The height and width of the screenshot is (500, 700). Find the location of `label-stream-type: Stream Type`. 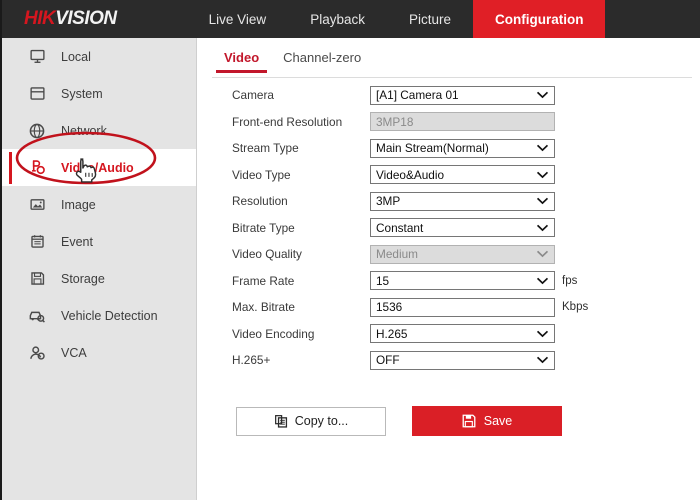

label-stream-type: Stream Type is located at coordinates (265, 148).